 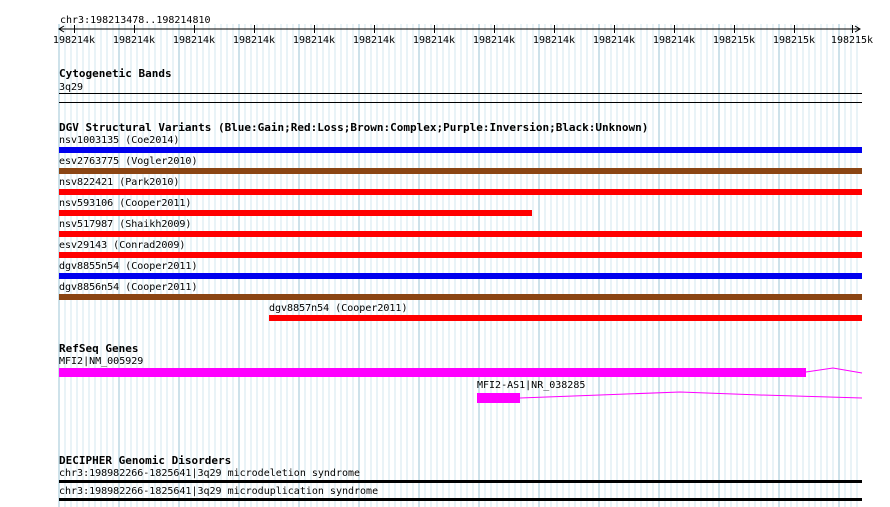 I want to click on track-title-decipher: DECIPHER Genomic Disorders, so click(x=145, y=460).